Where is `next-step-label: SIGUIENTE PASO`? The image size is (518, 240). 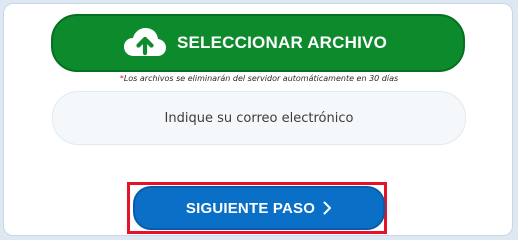 next-step-label: SIGUIENTE PASO is located at coordinates (250, 208).